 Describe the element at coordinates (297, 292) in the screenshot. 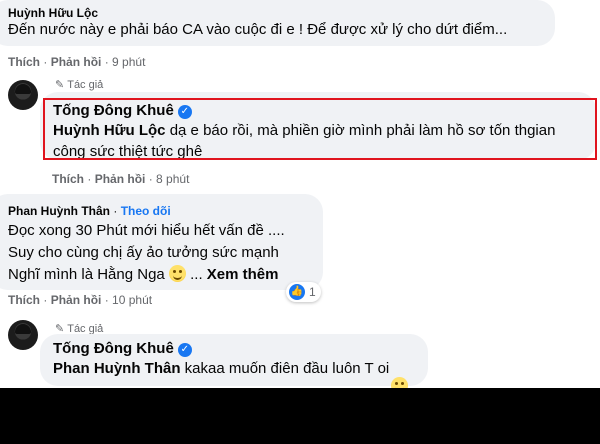

I see `like-reaction-icon: 👍` at that location.